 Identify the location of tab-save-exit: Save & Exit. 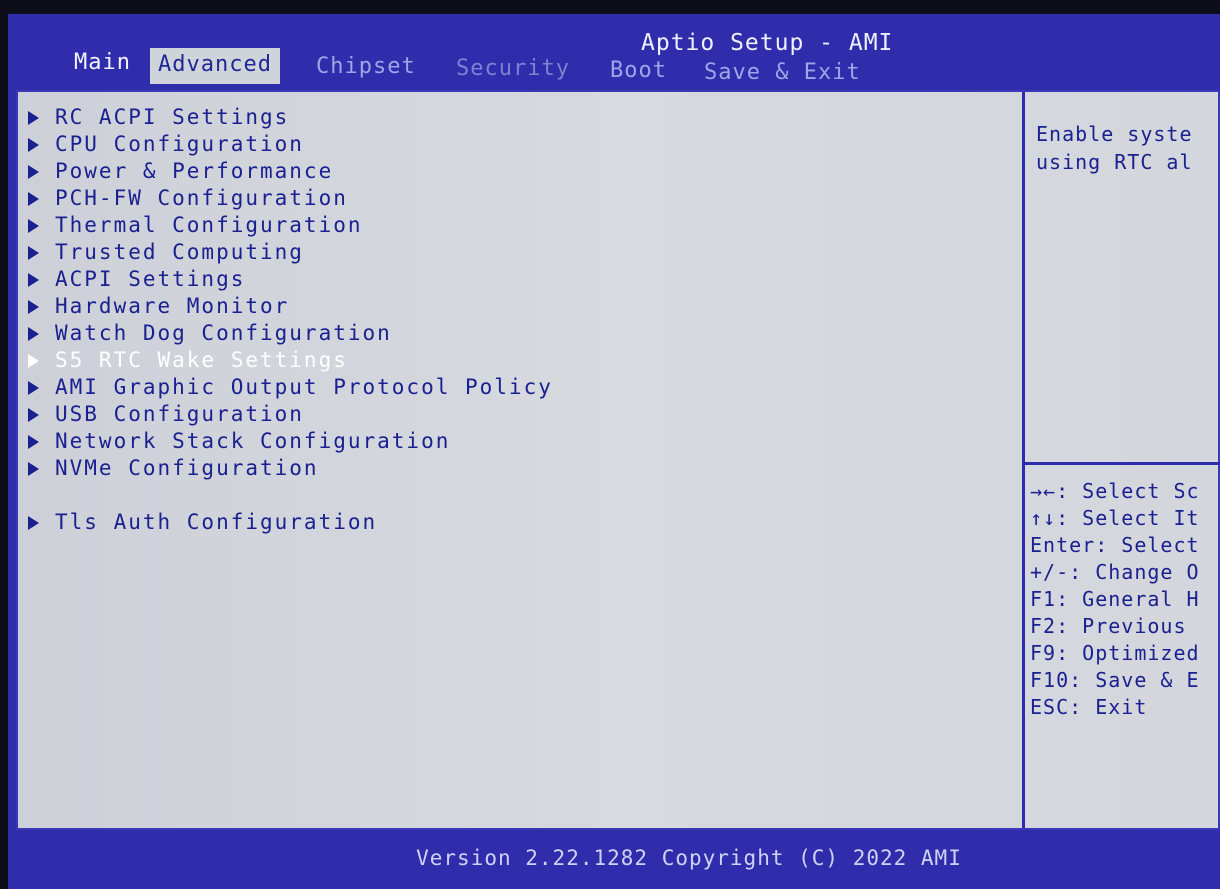
(782, 73).